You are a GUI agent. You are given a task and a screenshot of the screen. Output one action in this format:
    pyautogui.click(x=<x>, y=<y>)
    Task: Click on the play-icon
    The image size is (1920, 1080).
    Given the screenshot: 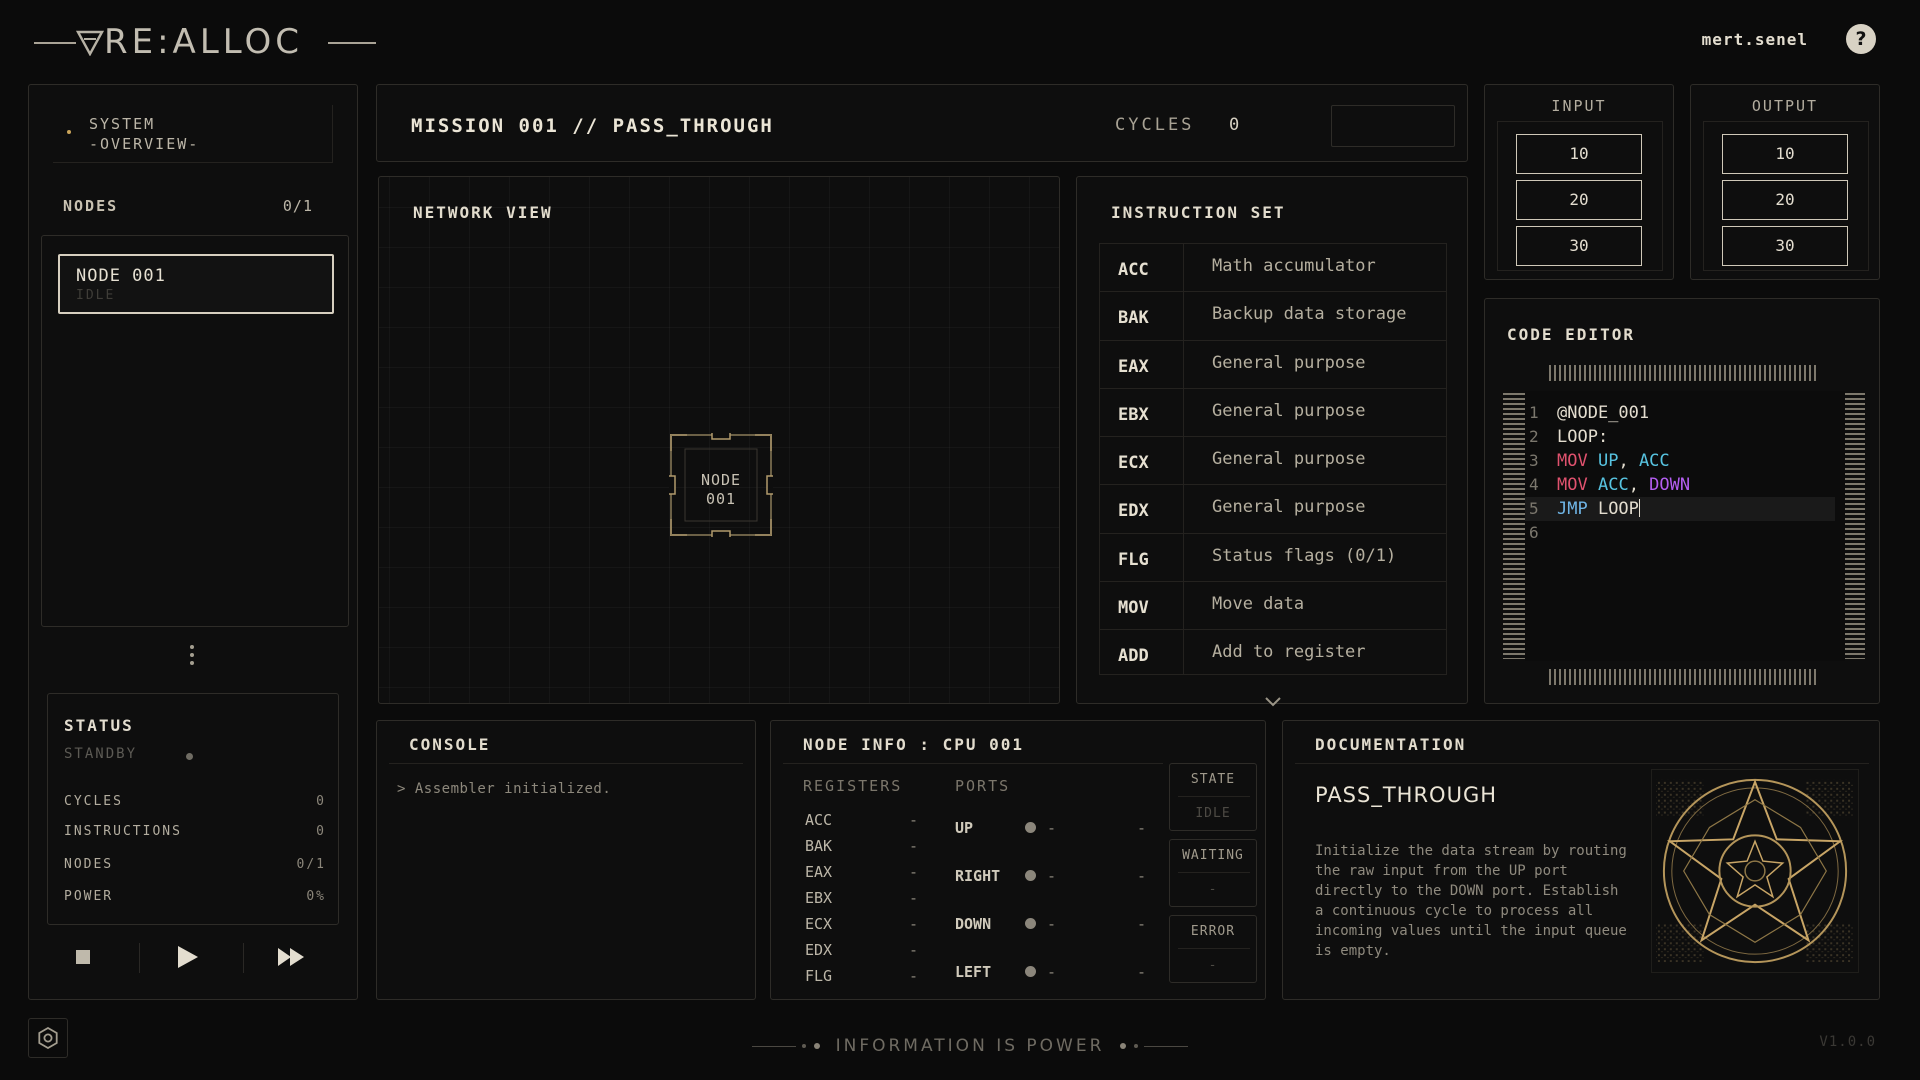 What is the action you would take?
    pyautogui.click(x=188, y=957)
    